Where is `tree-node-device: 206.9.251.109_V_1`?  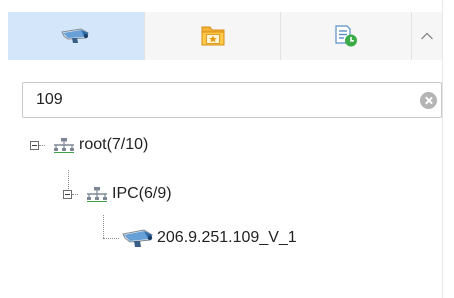
tree-node-device: 206.9.251.109_V_1 is located at coordinates (209, 238).